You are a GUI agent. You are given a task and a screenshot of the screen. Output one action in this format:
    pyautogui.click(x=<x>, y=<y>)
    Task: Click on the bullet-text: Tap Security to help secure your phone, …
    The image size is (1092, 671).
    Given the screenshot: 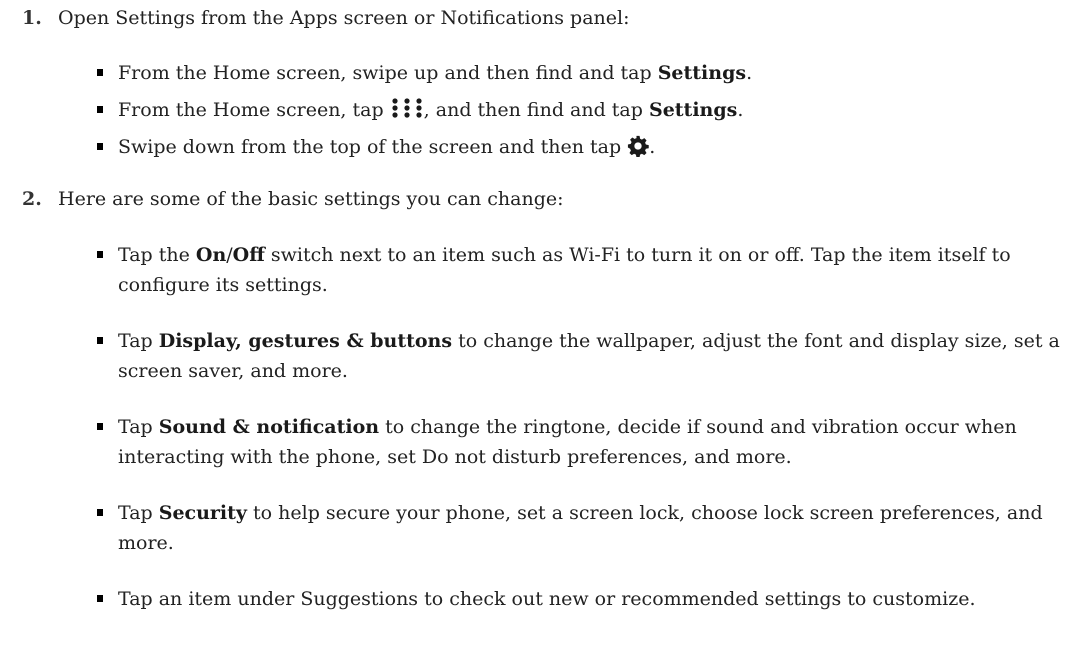 What is the action you would take?
    pyautogui.click(x=580, y=528)
    